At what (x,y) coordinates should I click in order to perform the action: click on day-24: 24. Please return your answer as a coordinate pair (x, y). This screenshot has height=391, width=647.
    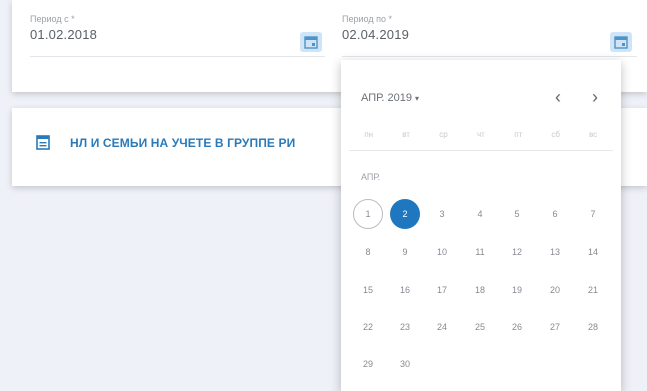
    Looking at the image, I should click on (442, 327).